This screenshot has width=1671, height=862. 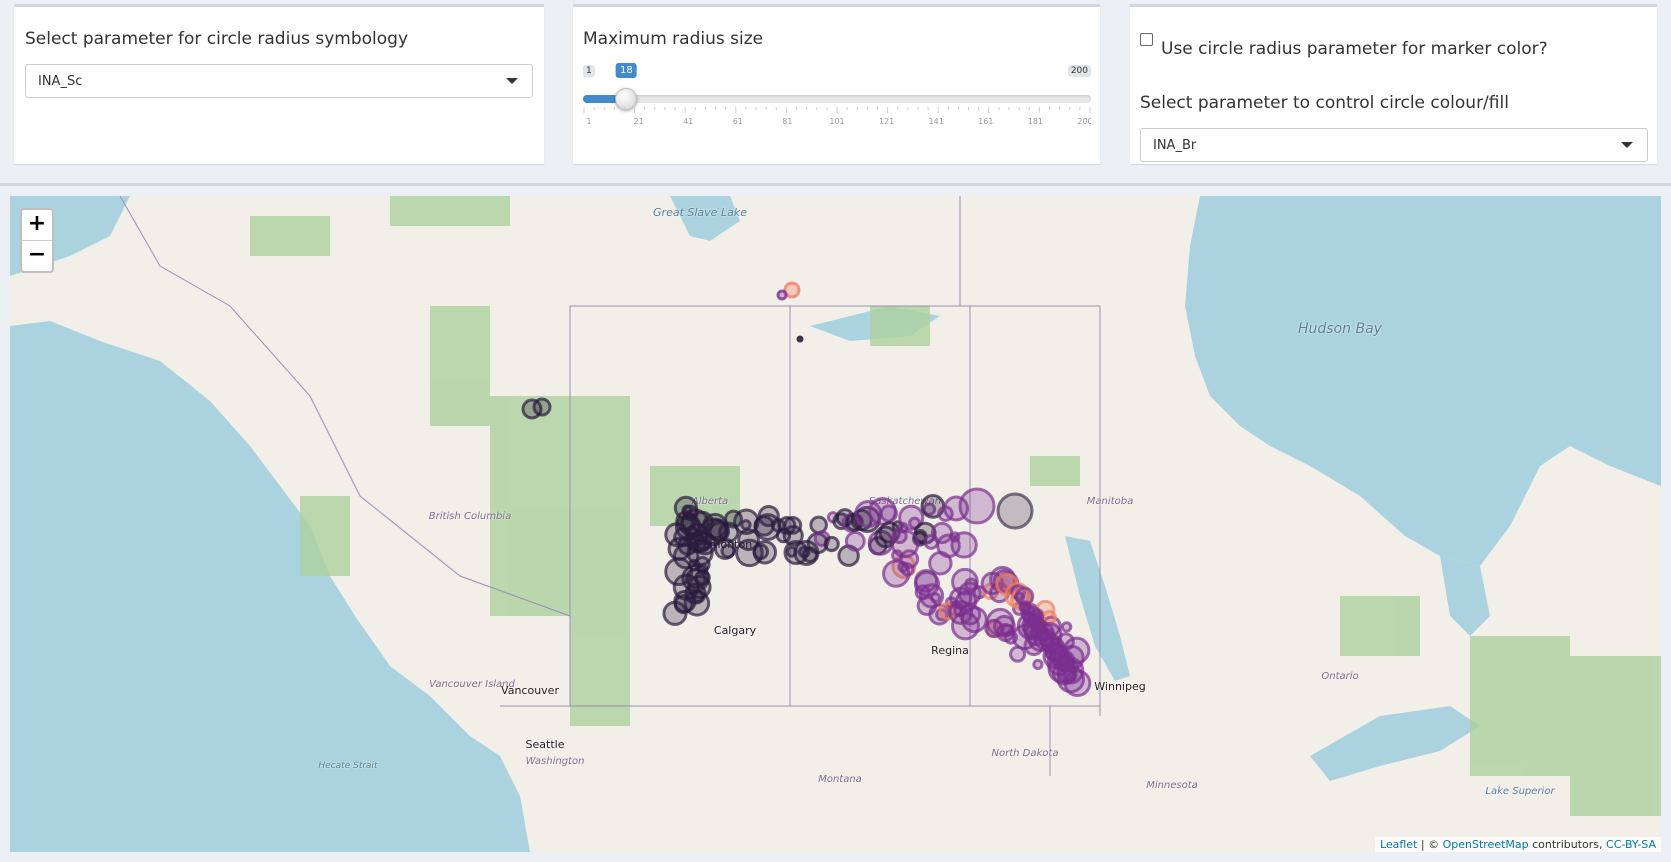 What do you see at coordinates (837, 92) in the screenshot?
I see `max-radius-slider: 1 200 18 1 21 41 61 81 101 121 141 161 181 200` at bounding box center [837, 92].